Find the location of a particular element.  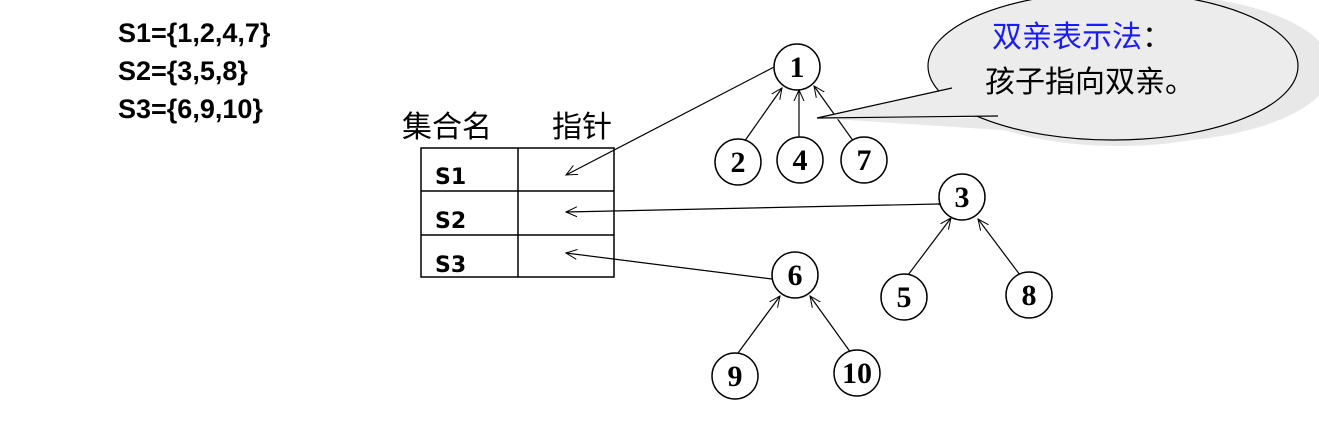

tree-node-1: 1 is located at coordinates (797, 67).